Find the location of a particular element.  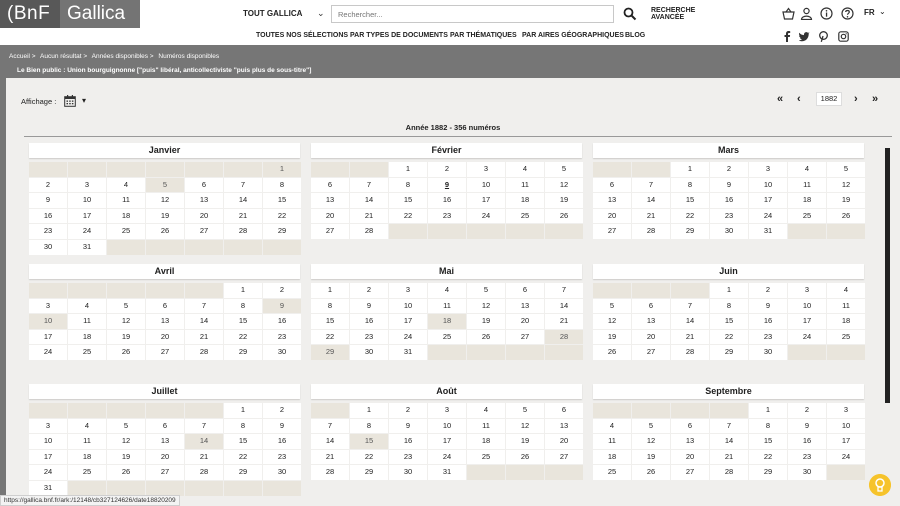

breadcrumb-no-result: Aucun résultat > is located at coordinates (63, 56).